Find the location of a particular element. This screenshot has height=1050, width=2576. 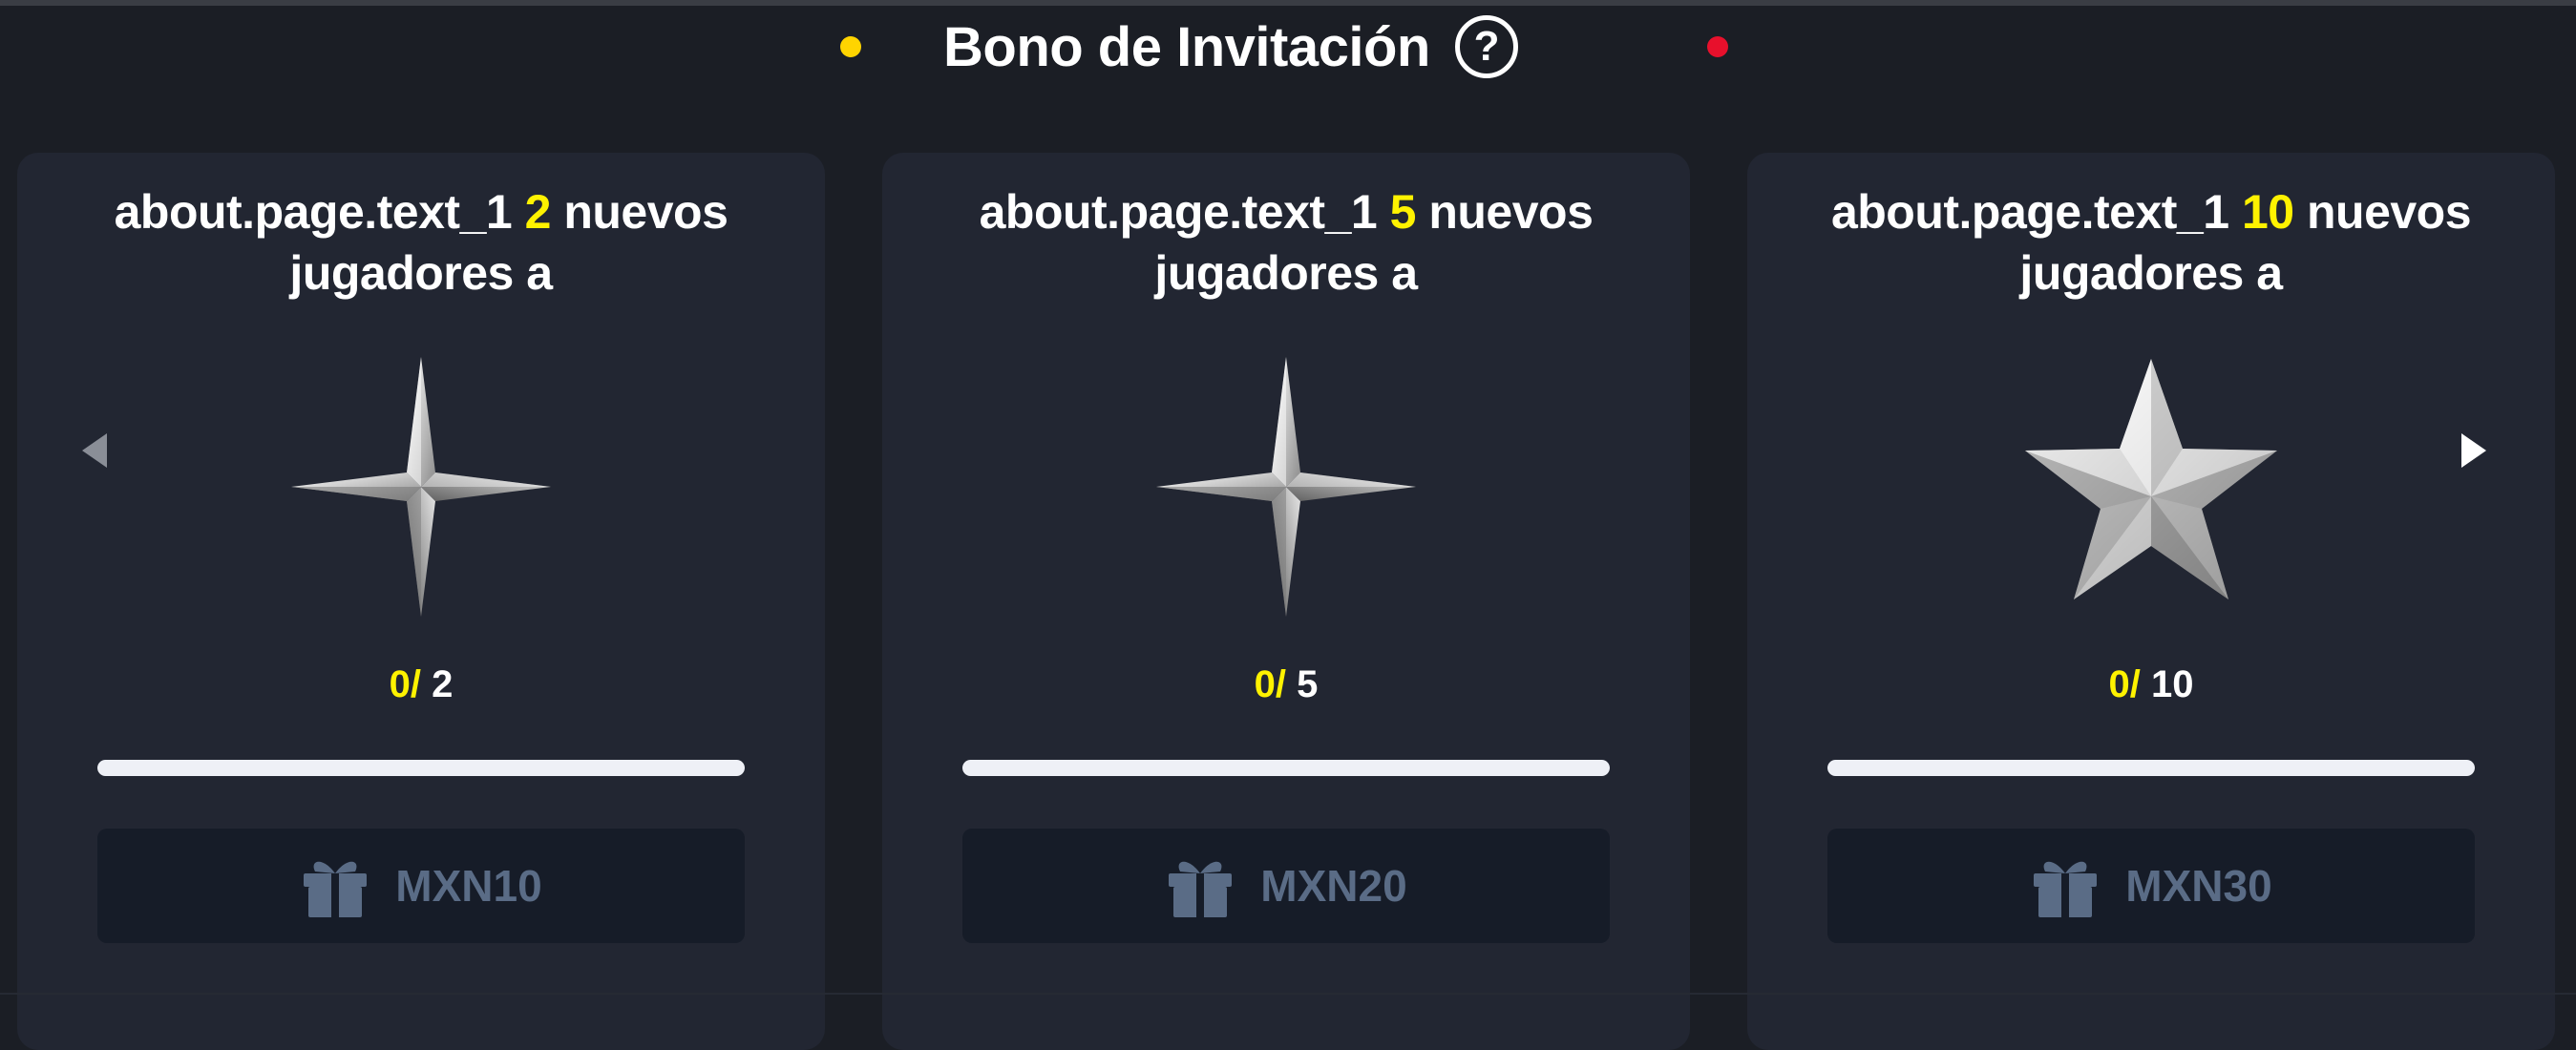

indicator-dot-red is located at coordinates (1717, 46).